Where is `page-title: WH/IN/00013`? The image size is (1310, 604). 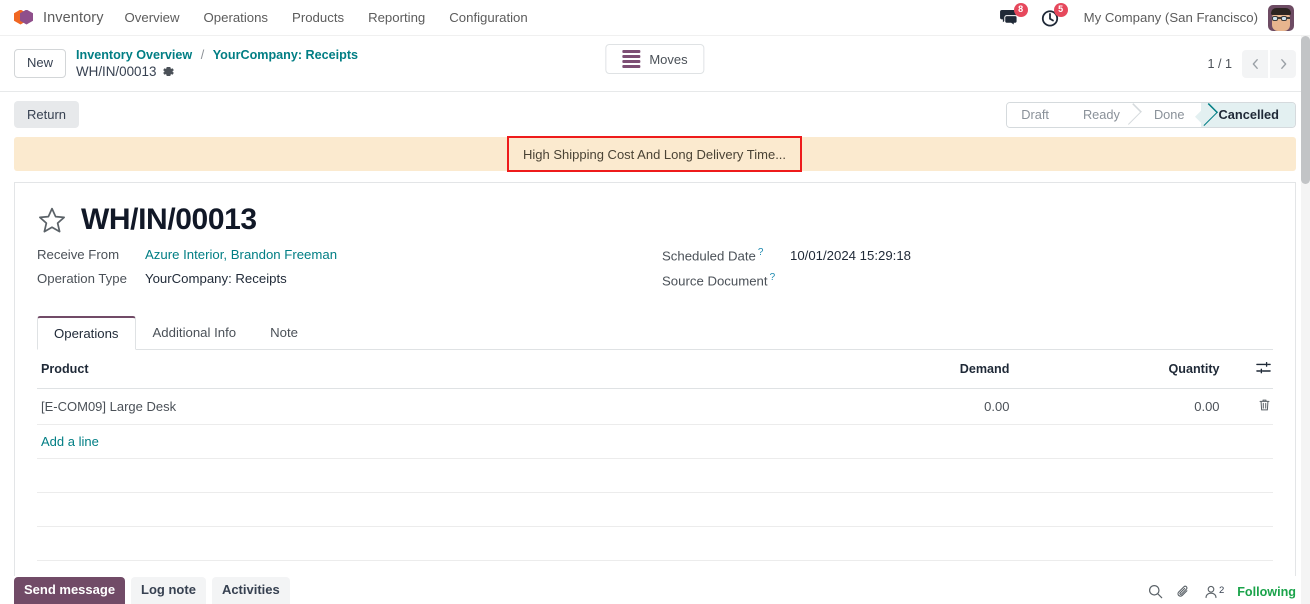
page-title: WH/IN/00013 is located at coordinates (169, 219).